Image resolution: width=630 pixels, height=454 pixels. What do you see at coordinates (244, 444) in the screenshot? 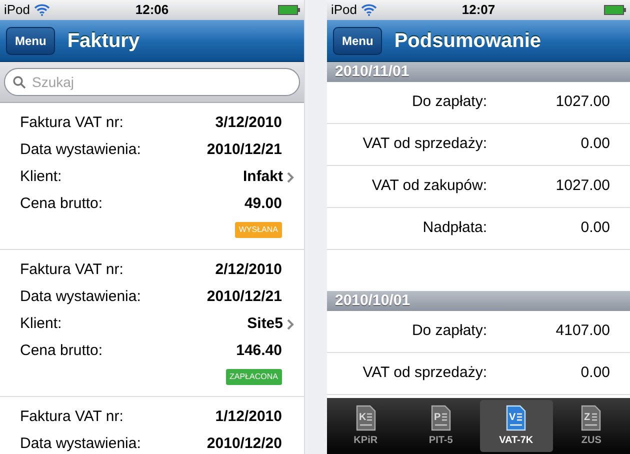
I see `field-value: 2010/12/20` at bounding box center [244, 444].